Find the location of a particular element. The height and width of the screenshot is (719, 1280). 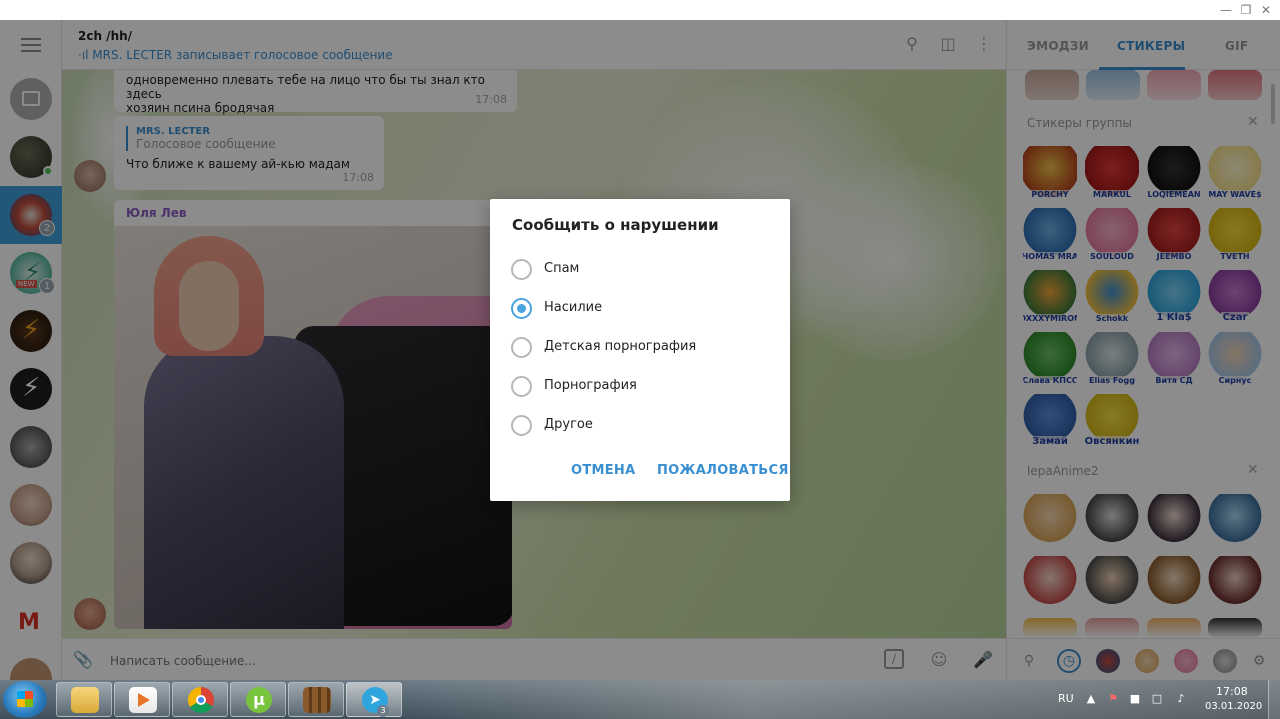

device-icon: ■ is located at coordinates (1135, 699).